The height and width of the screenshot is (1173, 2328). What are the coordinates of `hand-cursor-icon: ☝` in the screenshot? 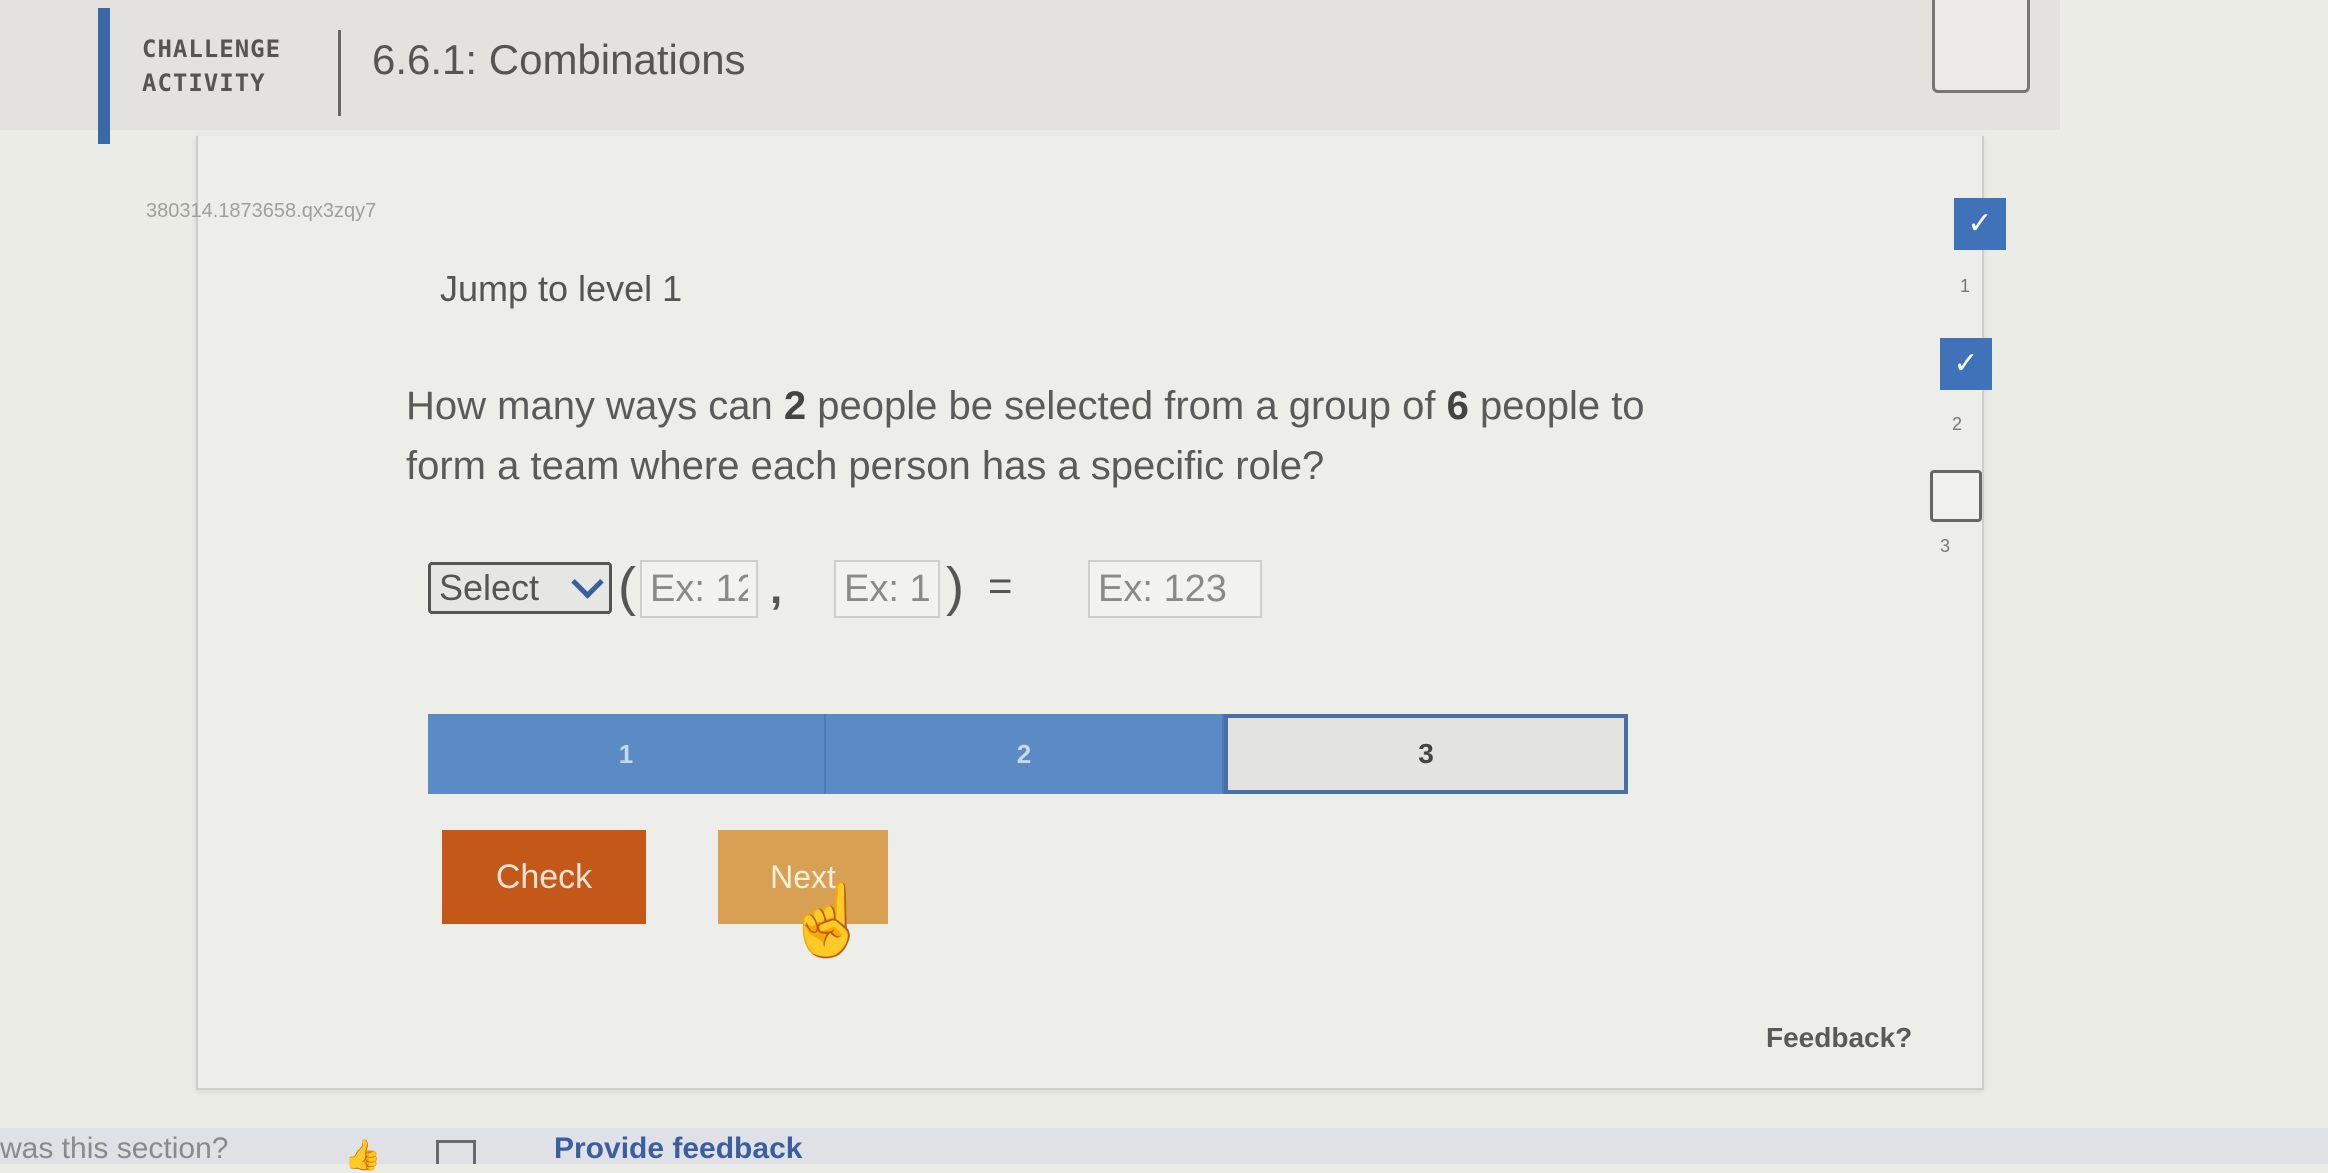 It's located at (828, 920).